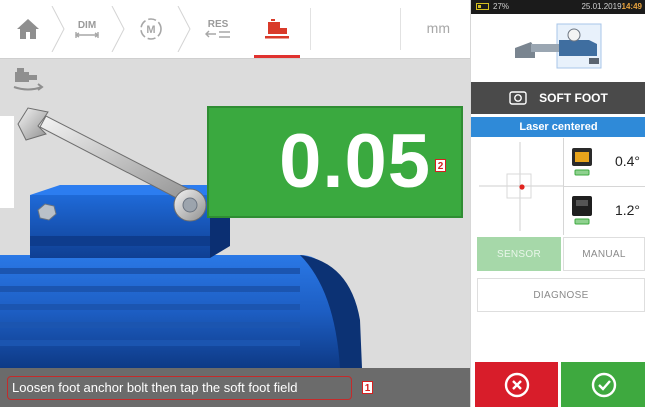 This screenshot has height=407, width=645. I want to click on res-tab: RES, so click(218, 29).